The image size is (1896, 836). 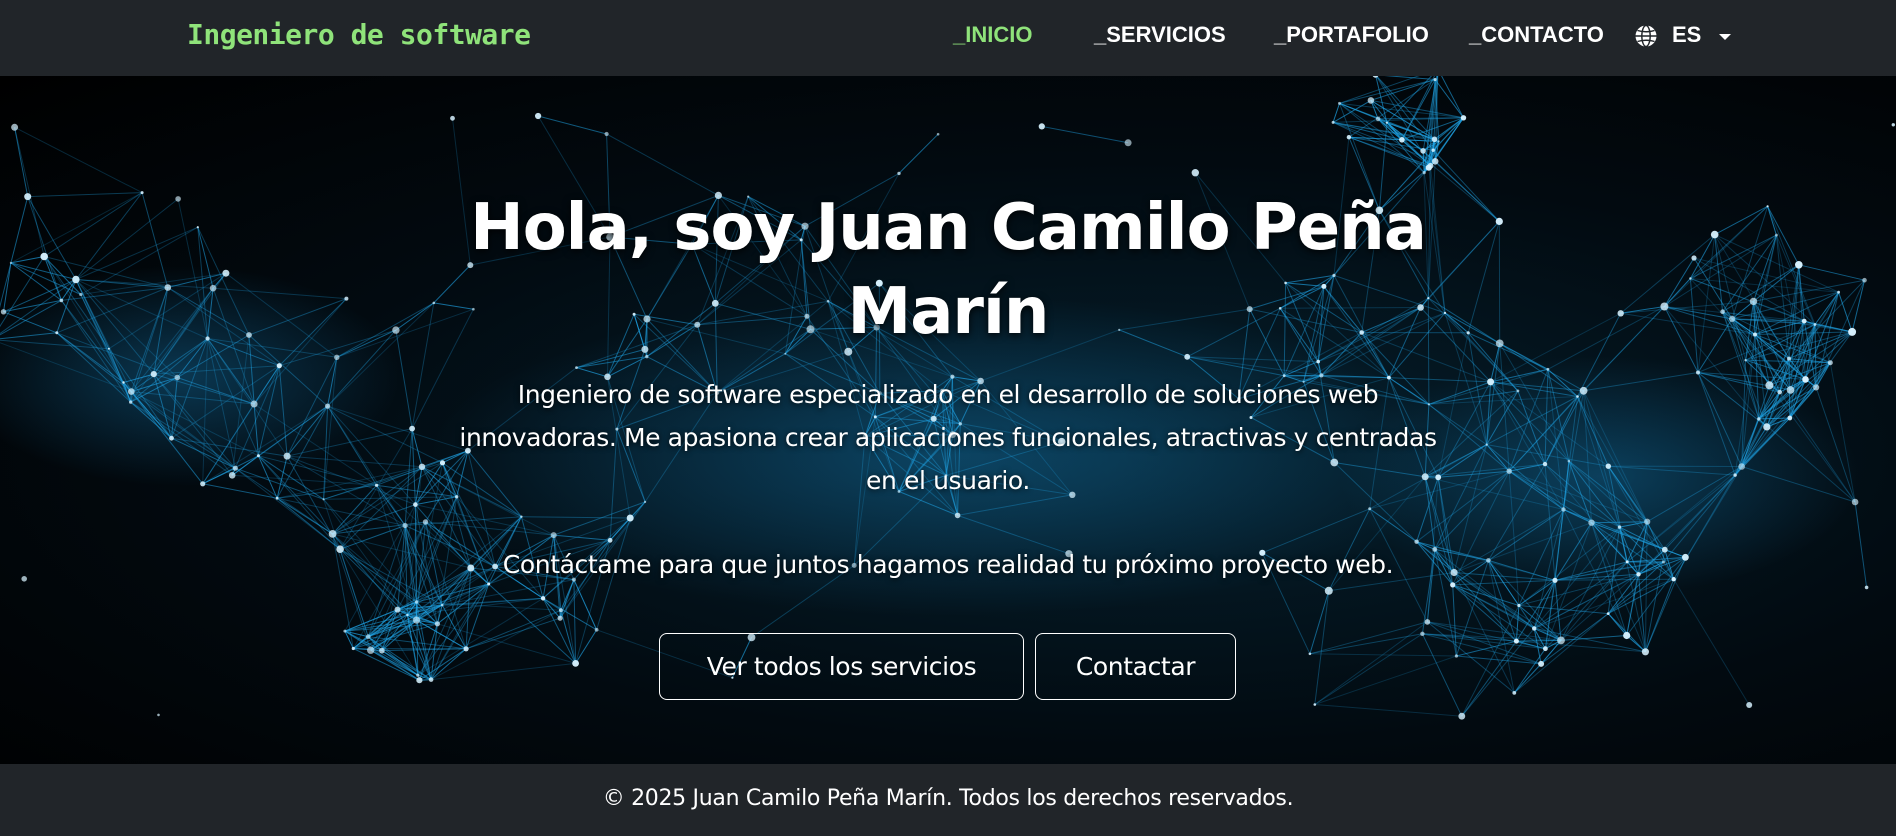 What do you see at coordinates (841, 666) in the screenshot?
I see `view-services-button: Ver todos los servicios` at bounding box center [841, 666].